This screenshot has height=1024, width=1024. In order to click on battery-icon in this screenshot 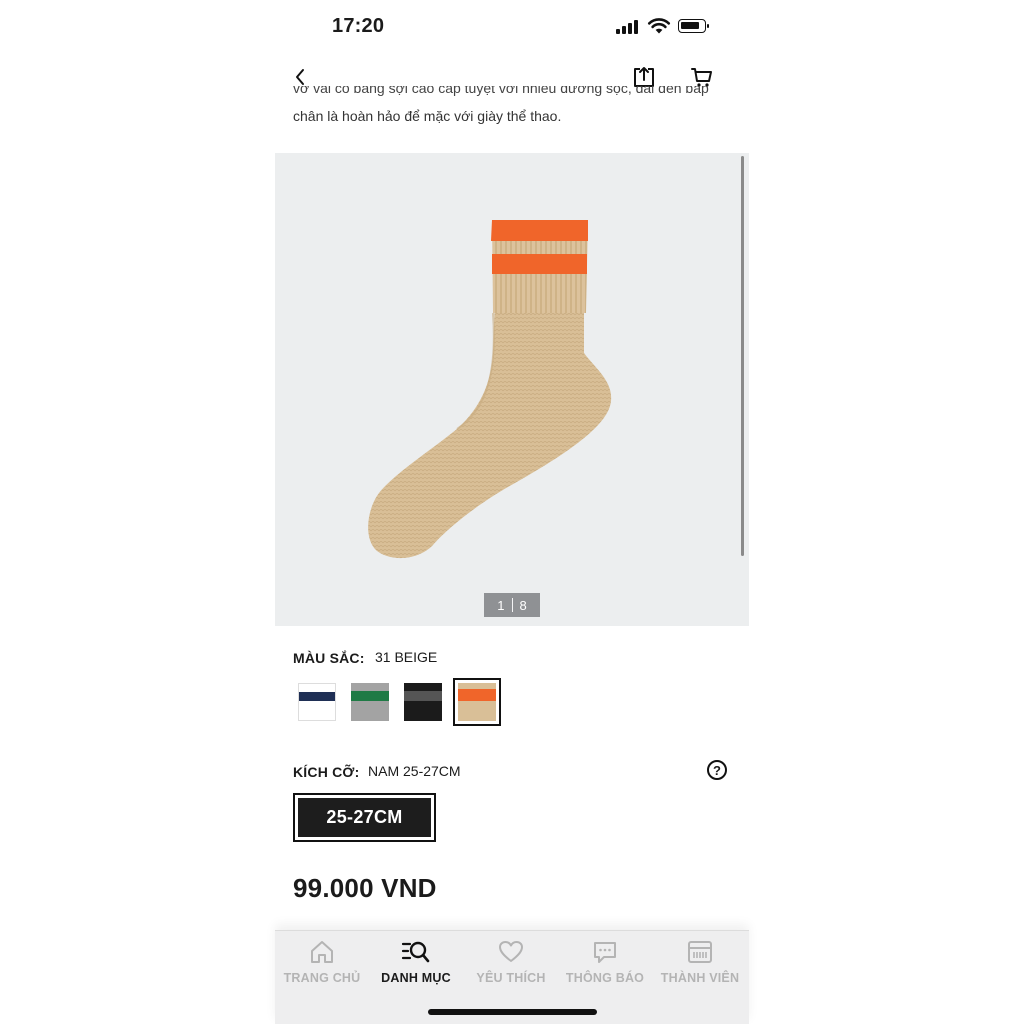, I will do `click(693, 26)`.